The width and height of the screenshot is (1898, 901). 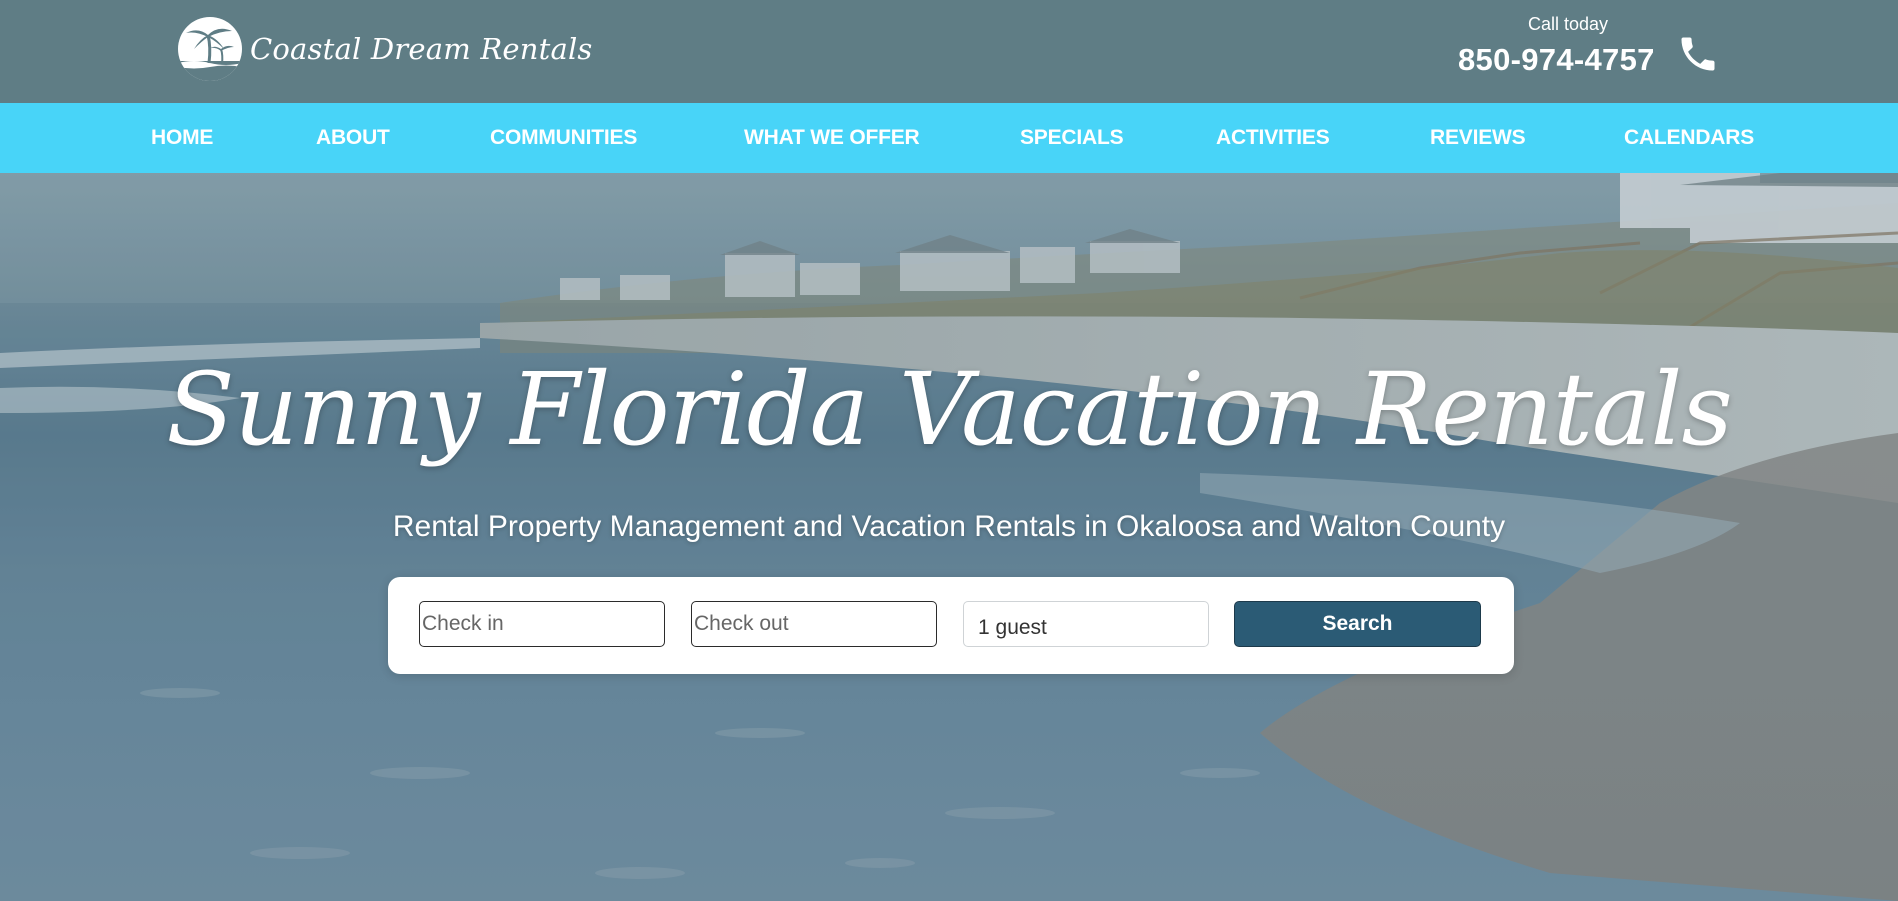 I want to click on nav-item-reviews: REVIEWS, so click(x=1478, y=138).